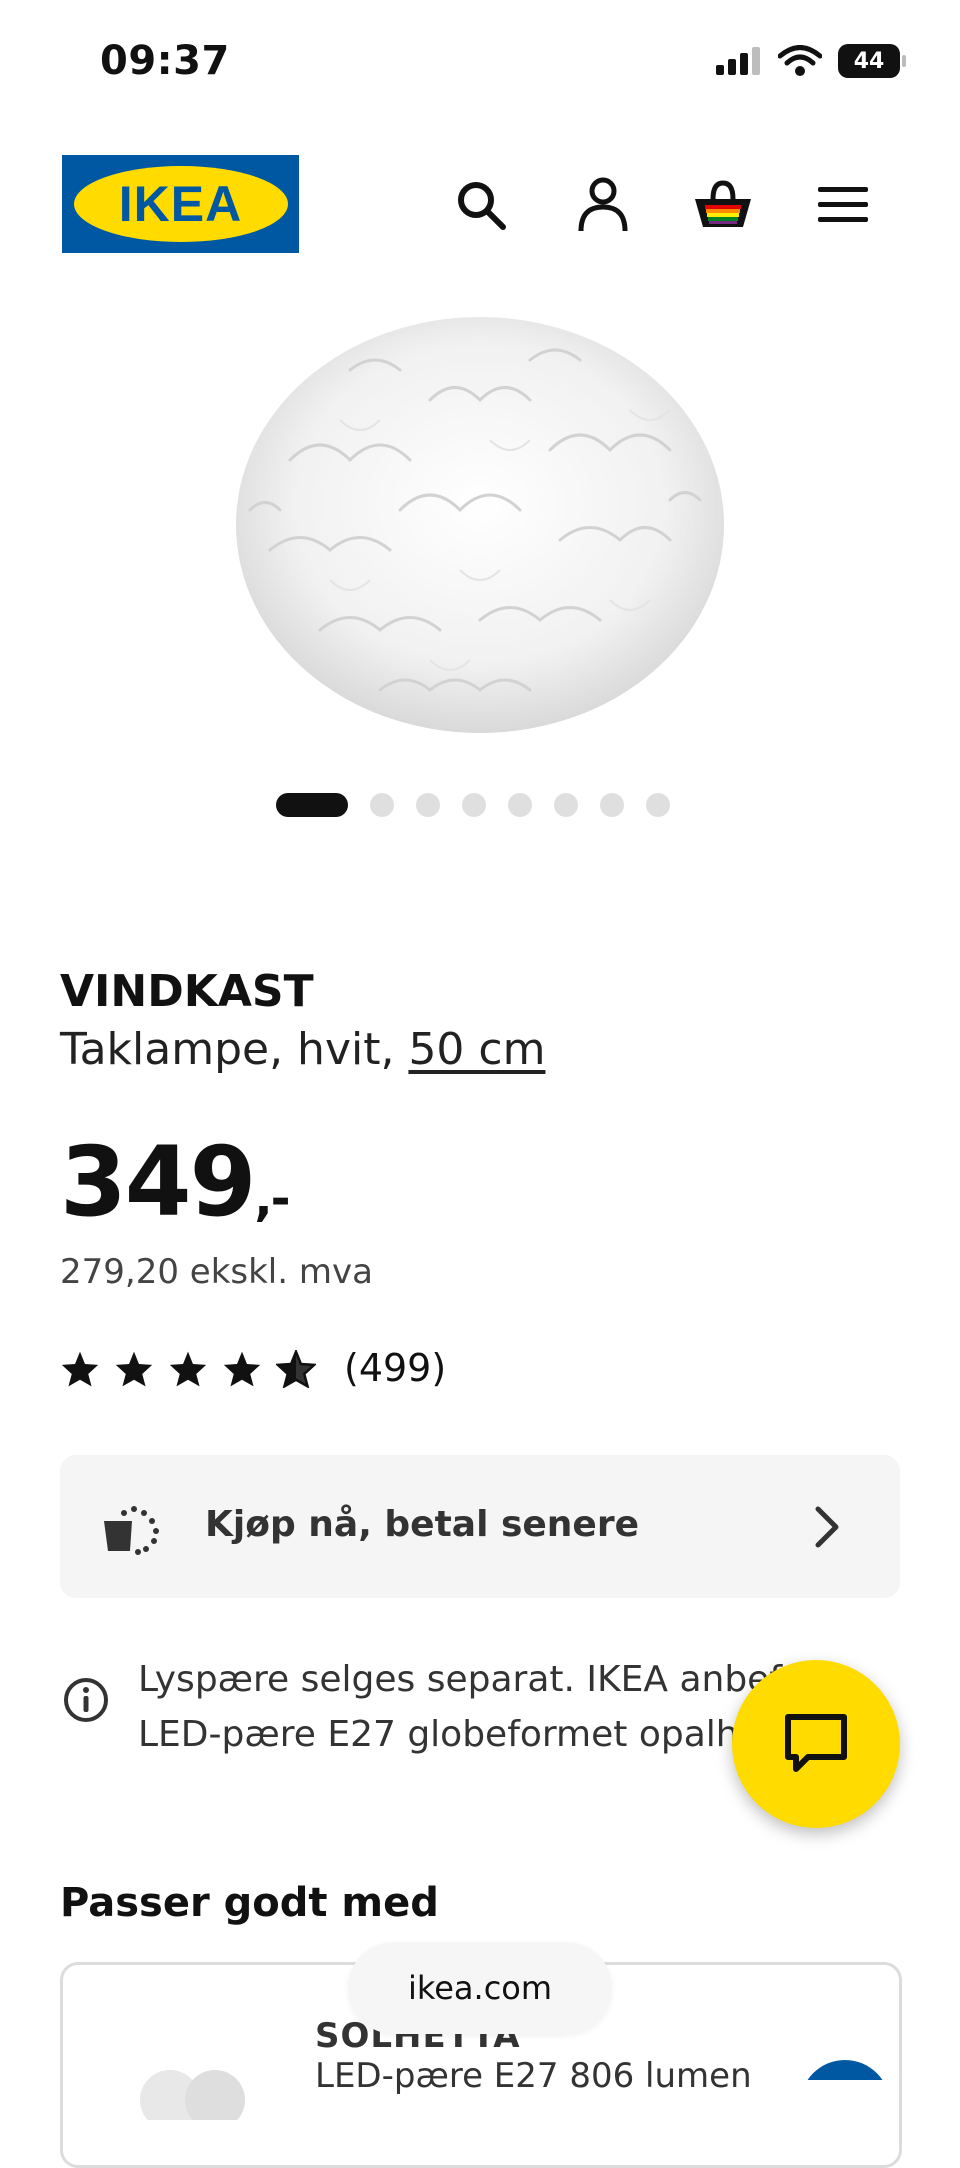 This screenshot has width=960, height=2168. I want to click on chat-icon, so click(816, 1743).